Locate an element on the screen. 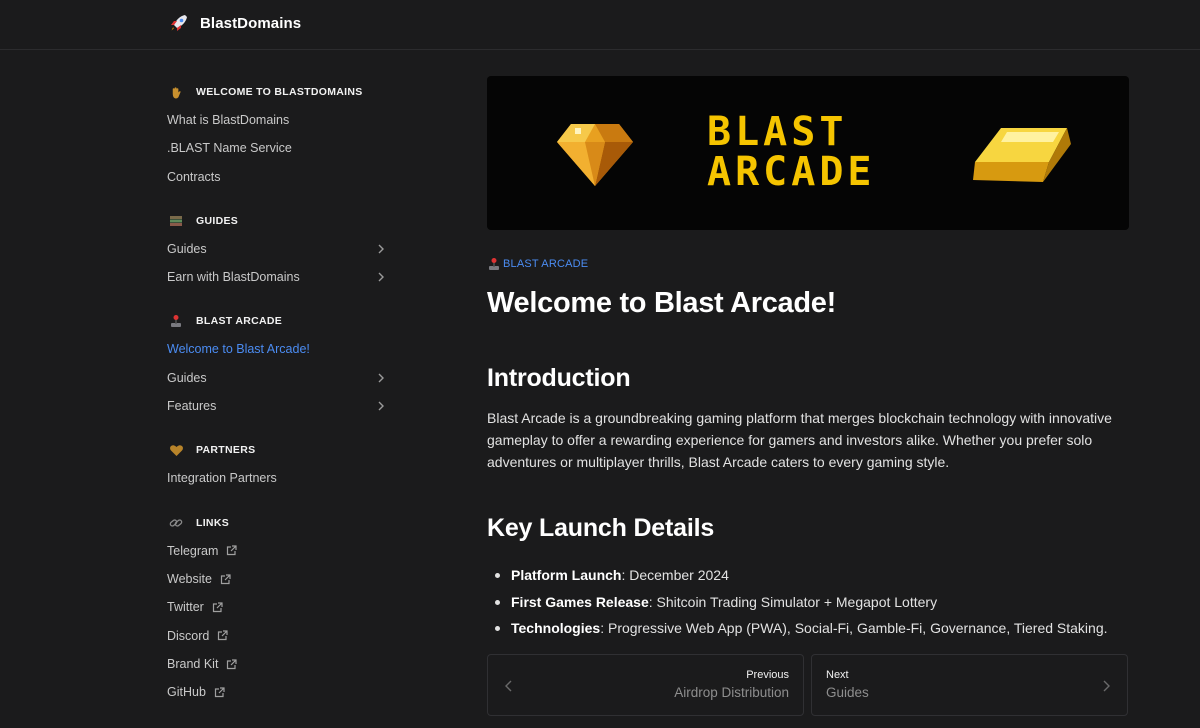 The width and height of the screenshot is (1200, 728). next-page-link: Next Guides is located at coordinates (969, 685).